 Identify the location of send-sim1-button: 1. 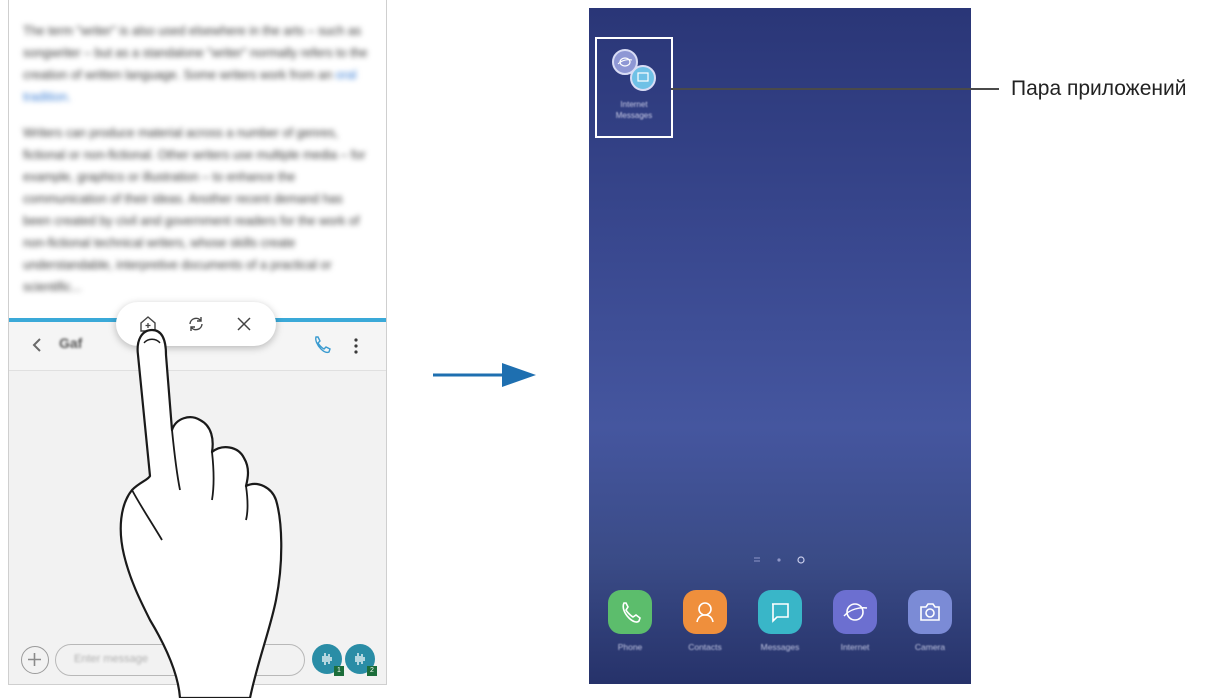
(328, 660).